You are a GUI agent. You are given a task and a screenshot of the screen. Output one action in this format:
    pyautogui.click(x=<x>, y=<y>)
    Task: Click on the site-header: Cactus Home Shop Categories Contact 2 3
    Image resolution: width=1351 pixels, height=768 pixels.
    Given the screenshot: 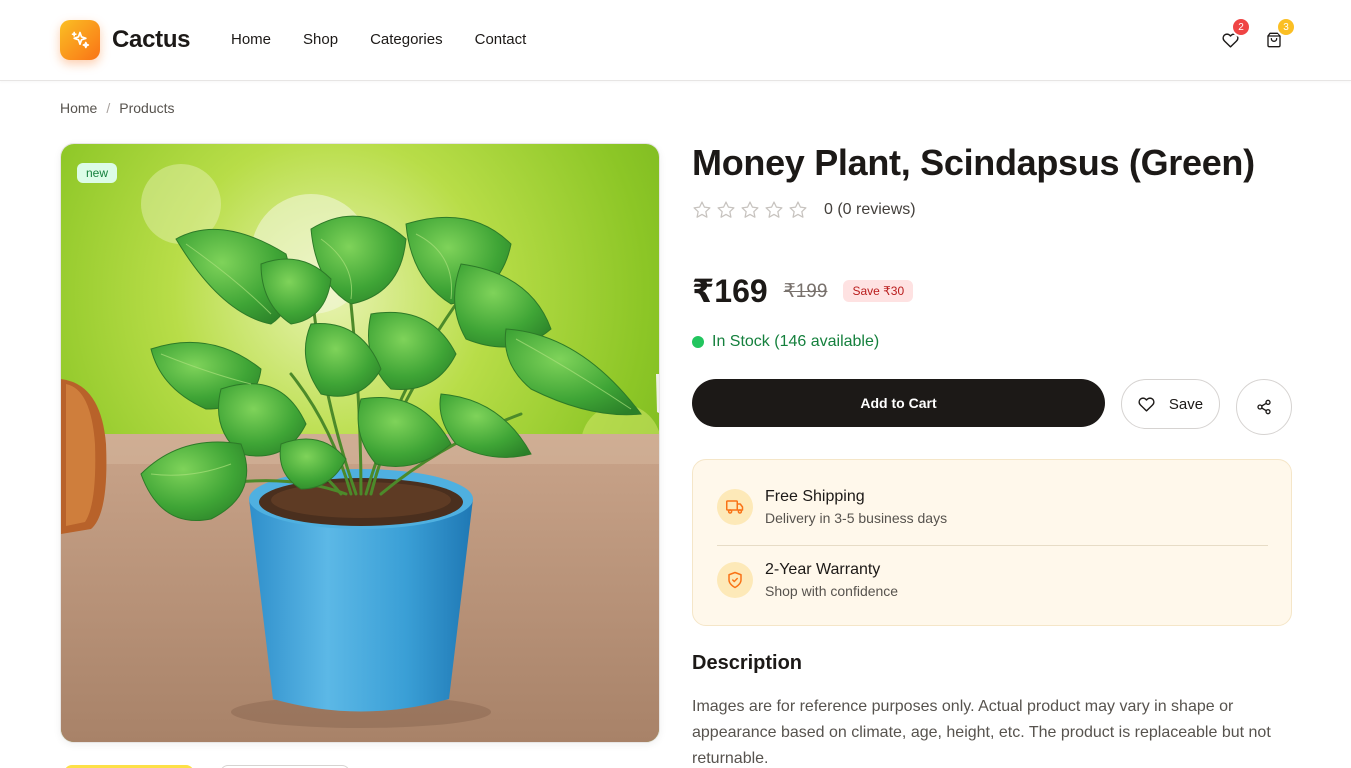 What is the action you would take?
    pyautogui.click(x=675, y=40)
    